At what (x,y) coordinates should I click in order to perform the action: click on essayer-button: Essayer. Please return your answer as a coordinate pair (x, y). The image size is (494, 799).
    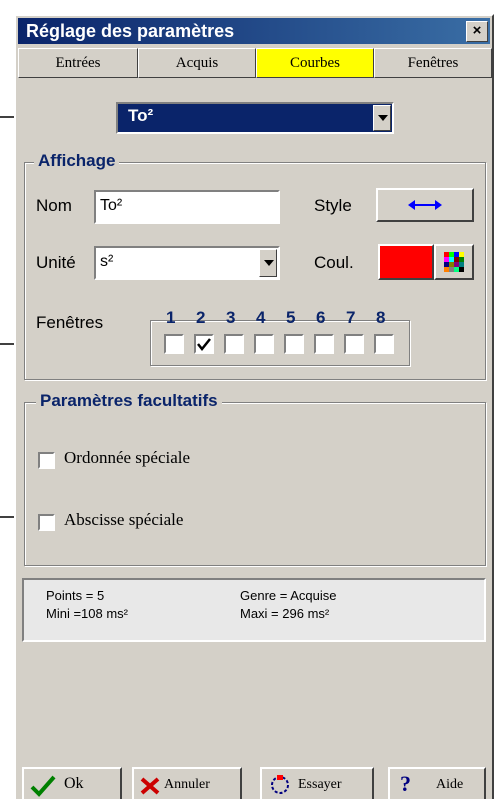
    Looking at the image, I should click on (317, 783).